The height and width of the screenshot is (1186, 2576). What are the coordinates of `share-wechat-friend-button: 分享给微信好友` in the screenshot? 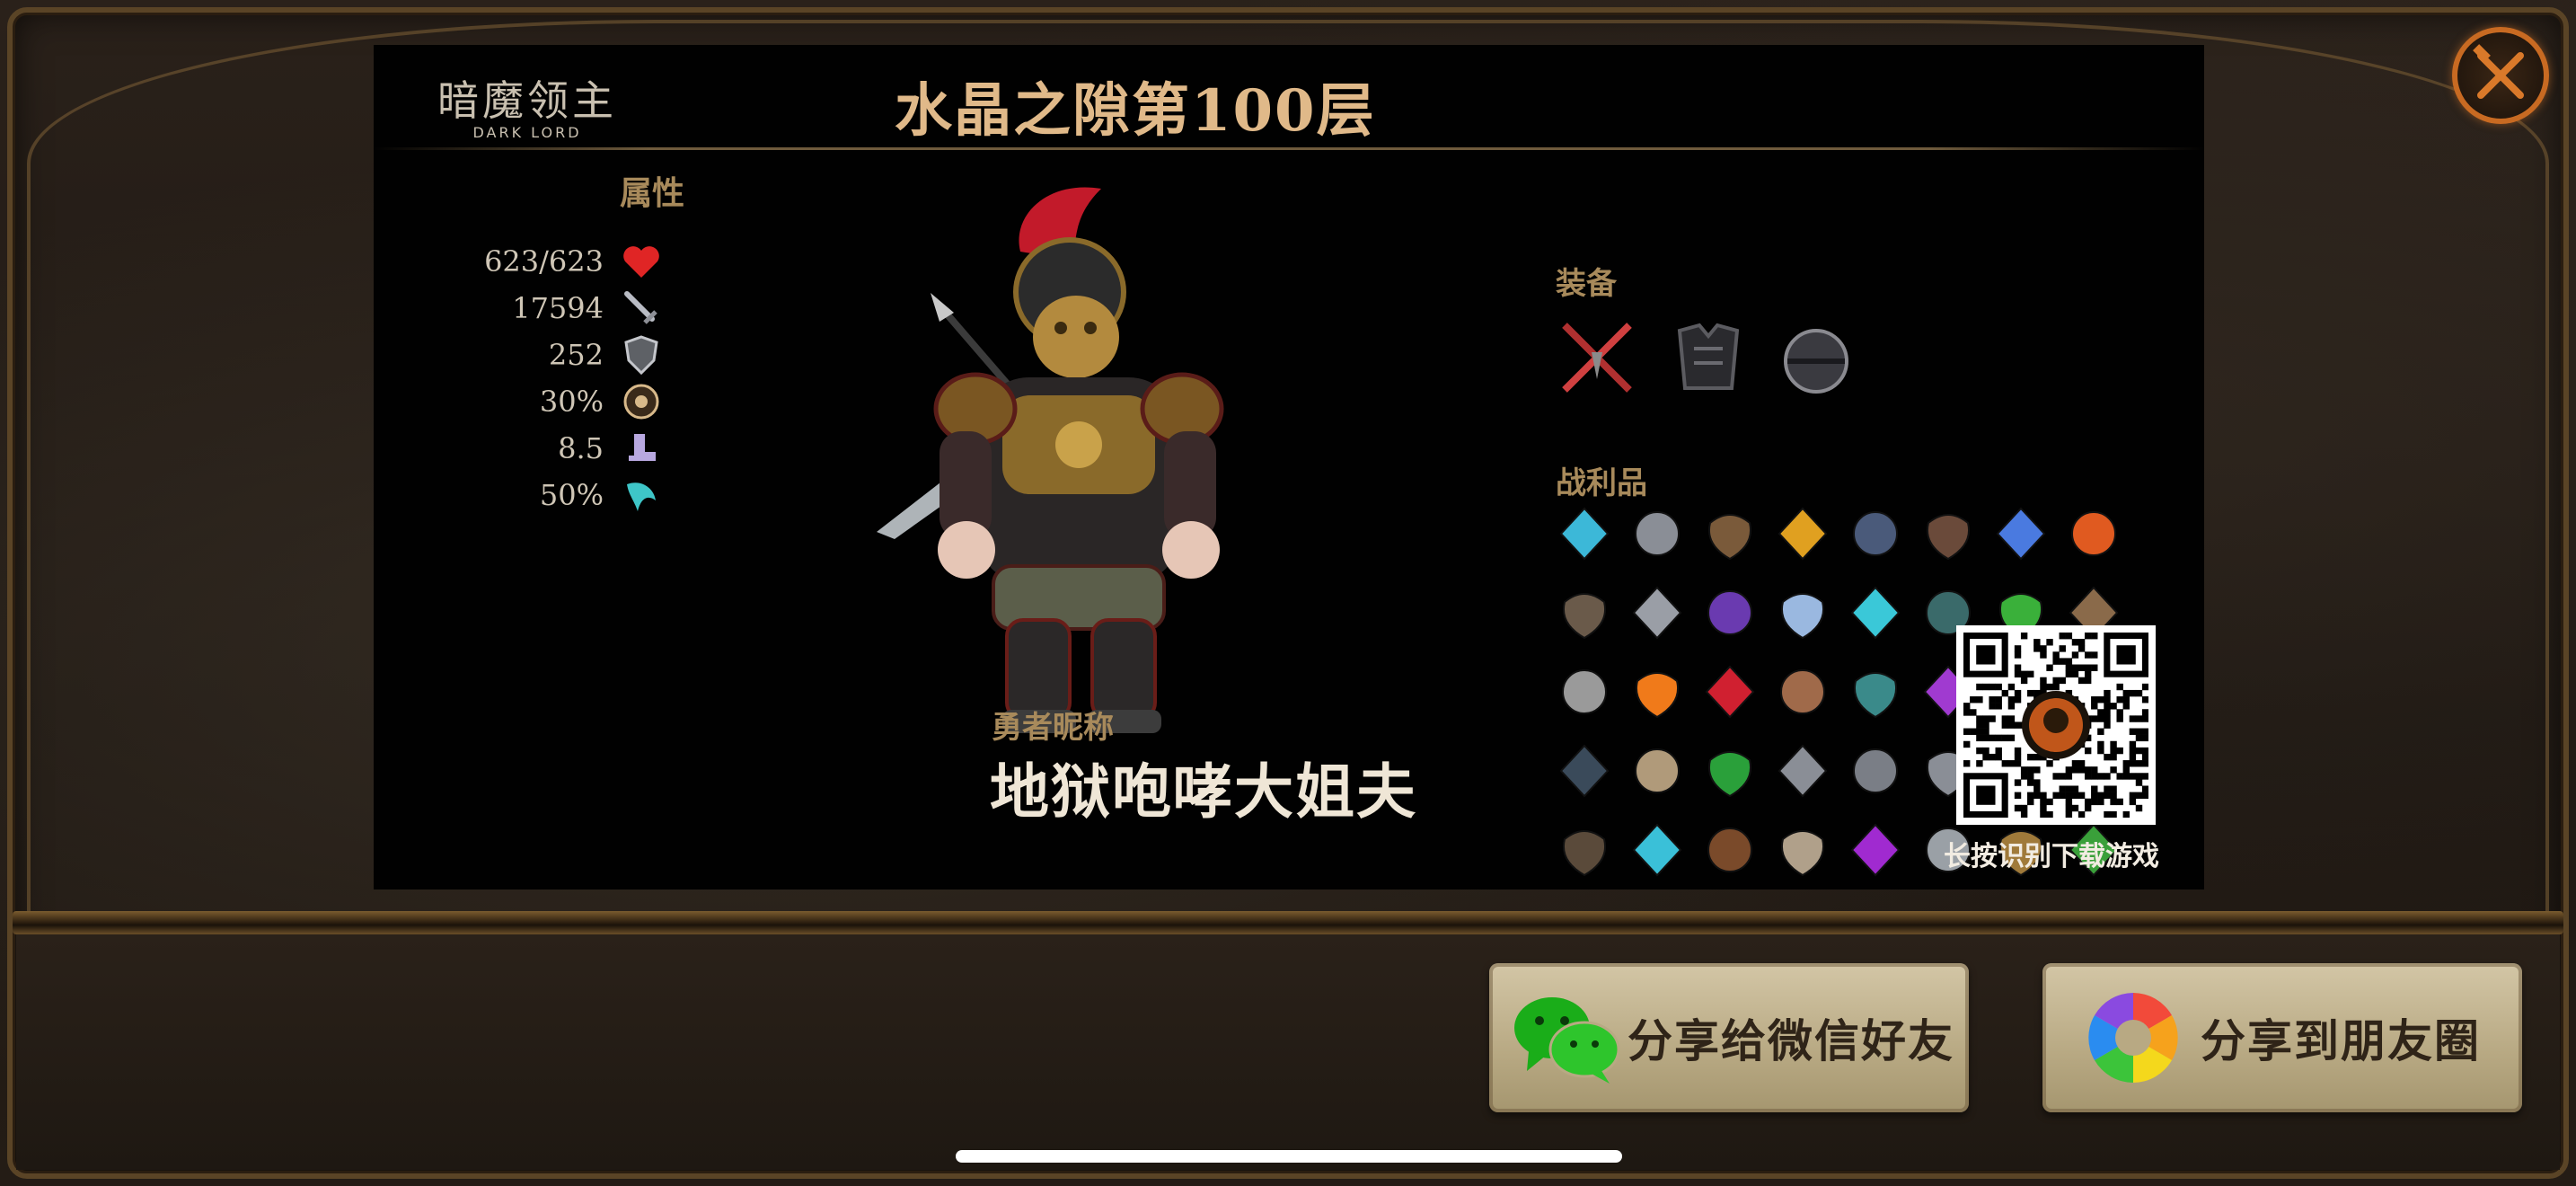 It's located at (1729, 1037).